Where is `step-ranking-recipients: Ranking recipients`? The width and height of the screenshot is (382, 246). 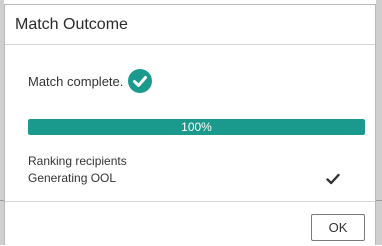 step-ranking-recipients: Ranking recipients is located at coordinates (77, 161).